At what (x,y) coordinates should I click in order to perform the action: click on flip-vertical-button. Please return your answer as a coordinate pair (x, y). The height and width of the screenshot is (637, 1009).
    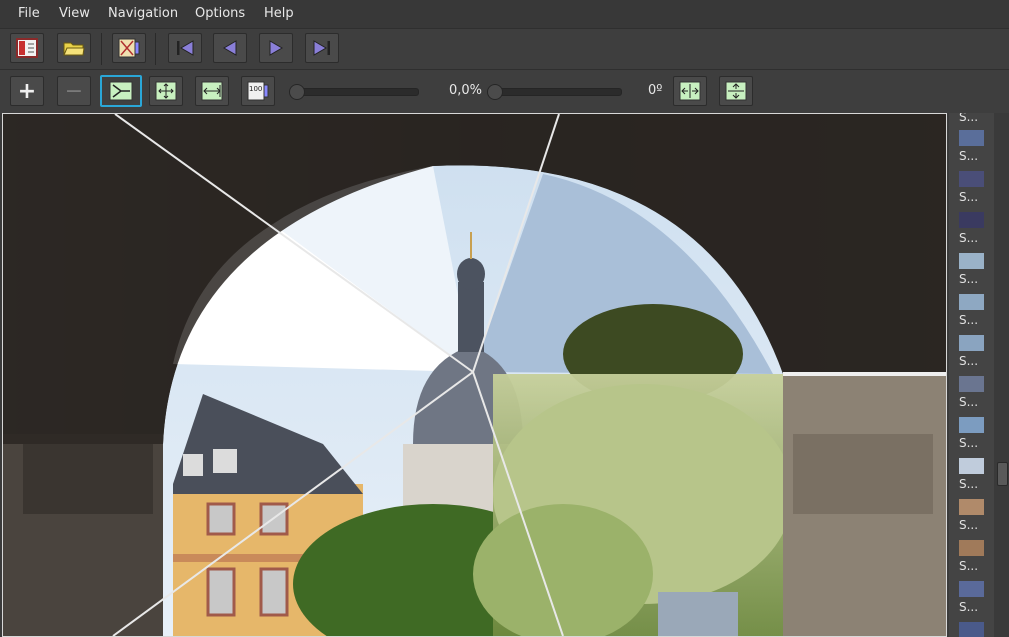
    Looking at the image, I should click on (736, 91).